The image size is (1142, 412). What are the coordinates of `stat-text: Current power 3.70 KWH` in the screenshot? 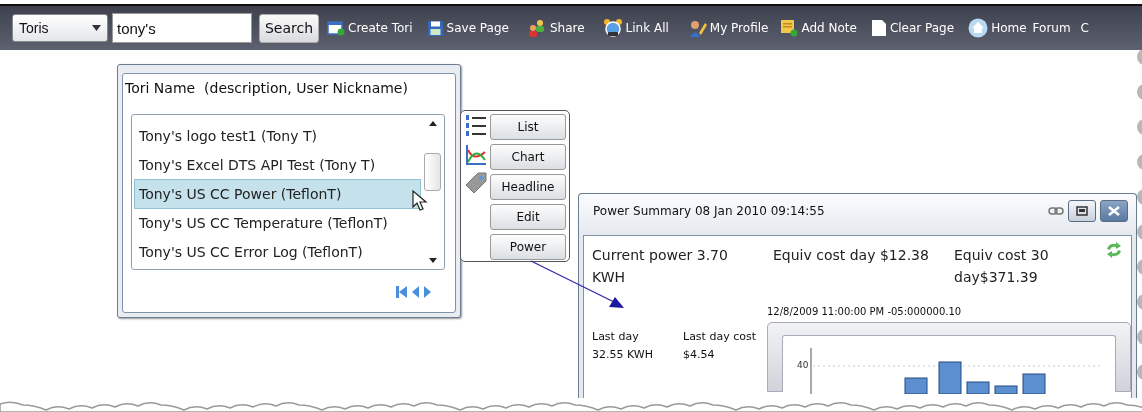 It's located at (660, 266).